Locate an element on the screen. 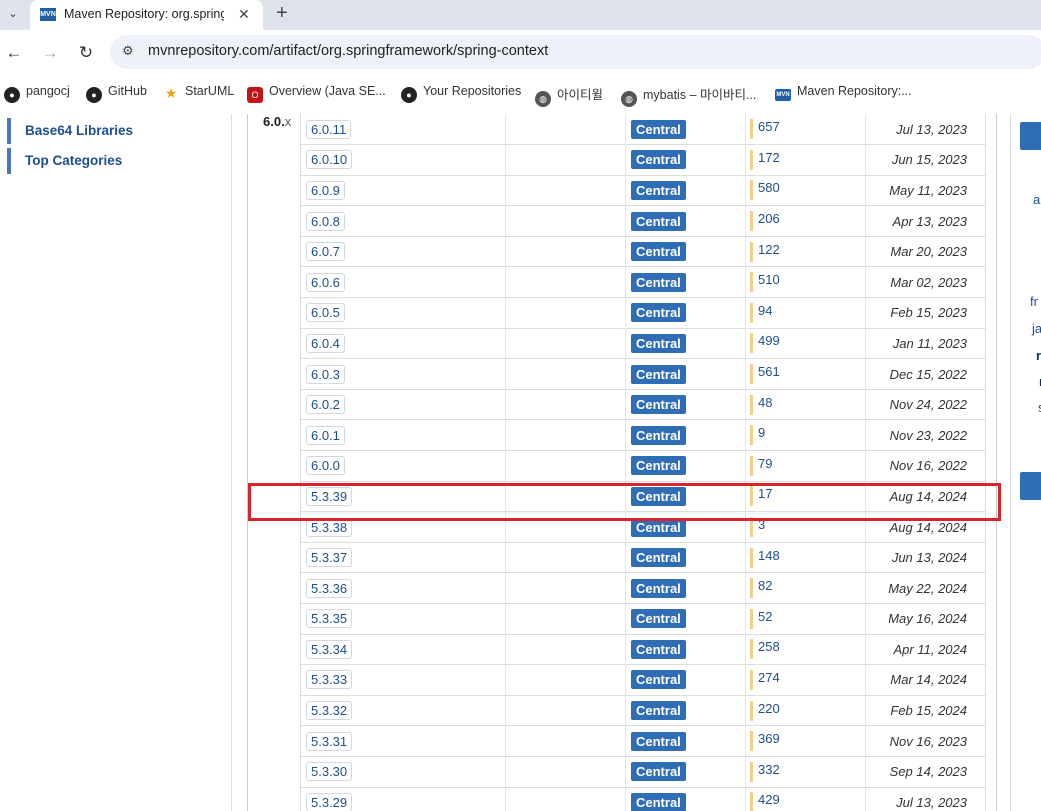 This screenshot has height=811, width=1041. version-link: 6.0.7 is located at coordinates (325, 252).